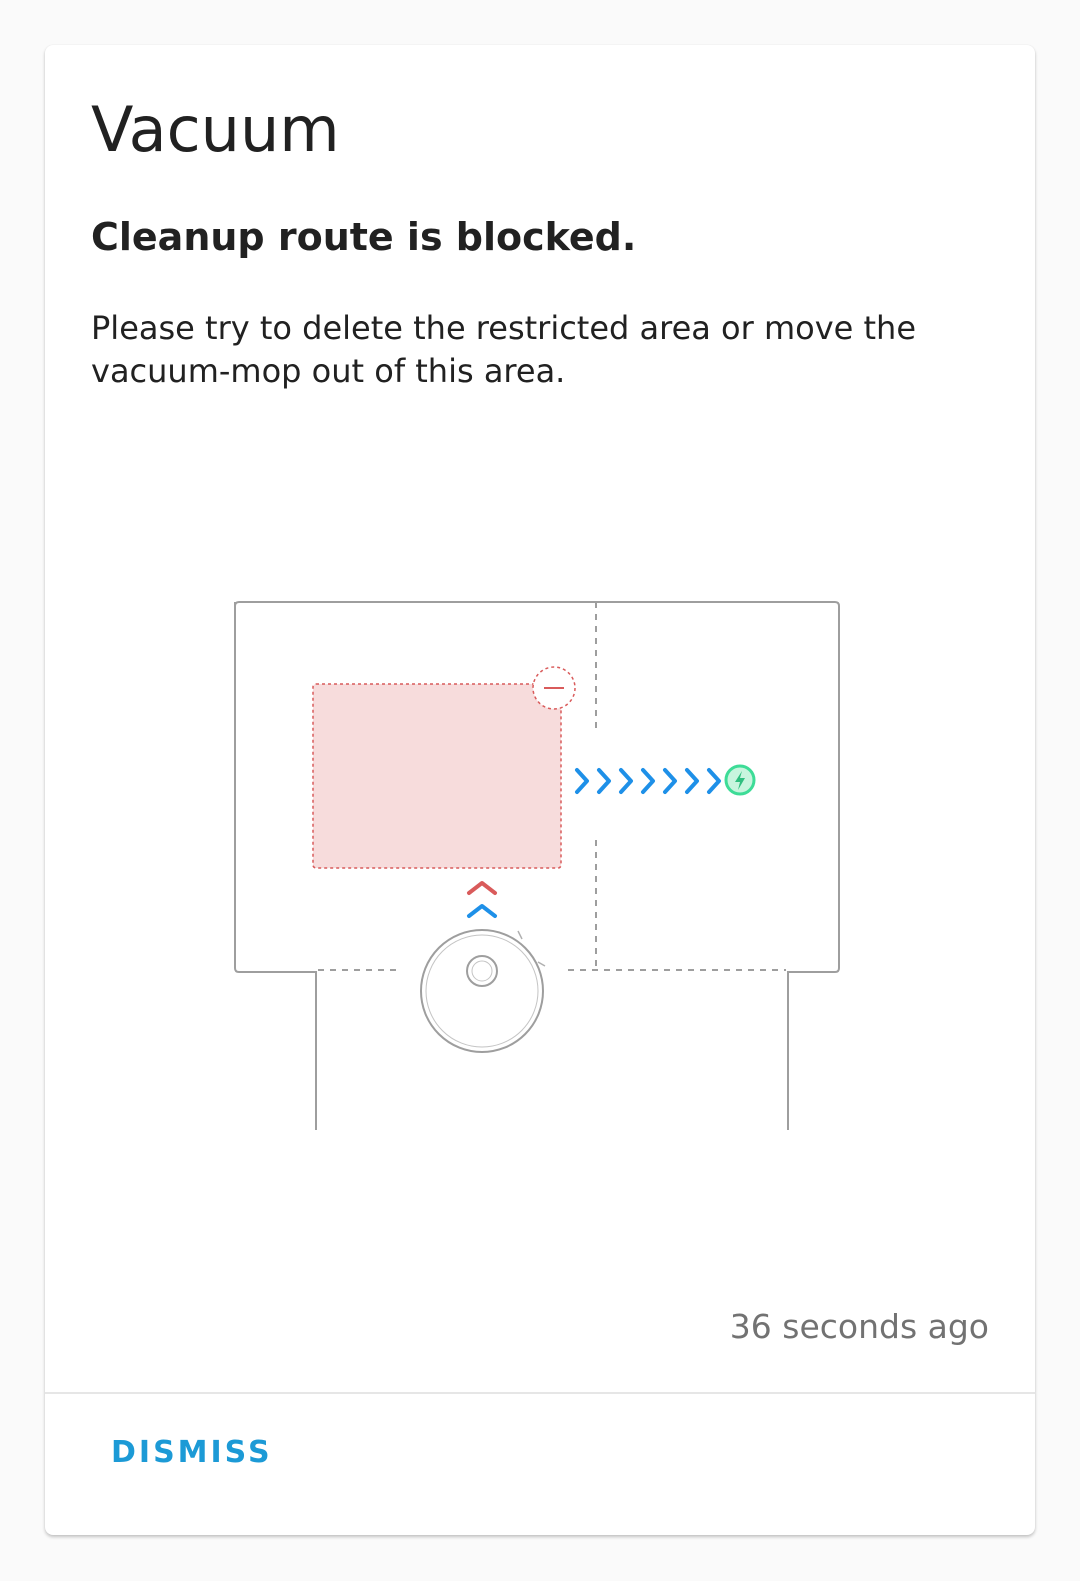  What do you see at coordinates (364, 237) in the screenshot?
I see `notification-headline: Cleanup route is blocked.` at bounding box center [364, 237].